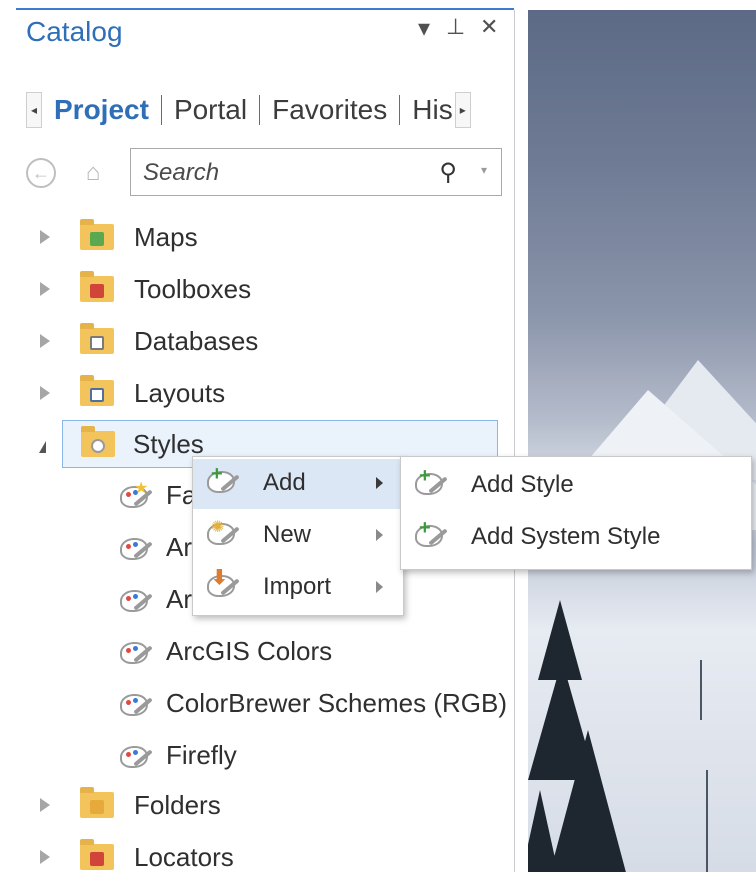 Image resolution: width=756 pixels, height=882 pixels. What do you see at coordinates (41, 173) in the screenshot?
I see `back-icon: ←` at bounding box center [41, 173].